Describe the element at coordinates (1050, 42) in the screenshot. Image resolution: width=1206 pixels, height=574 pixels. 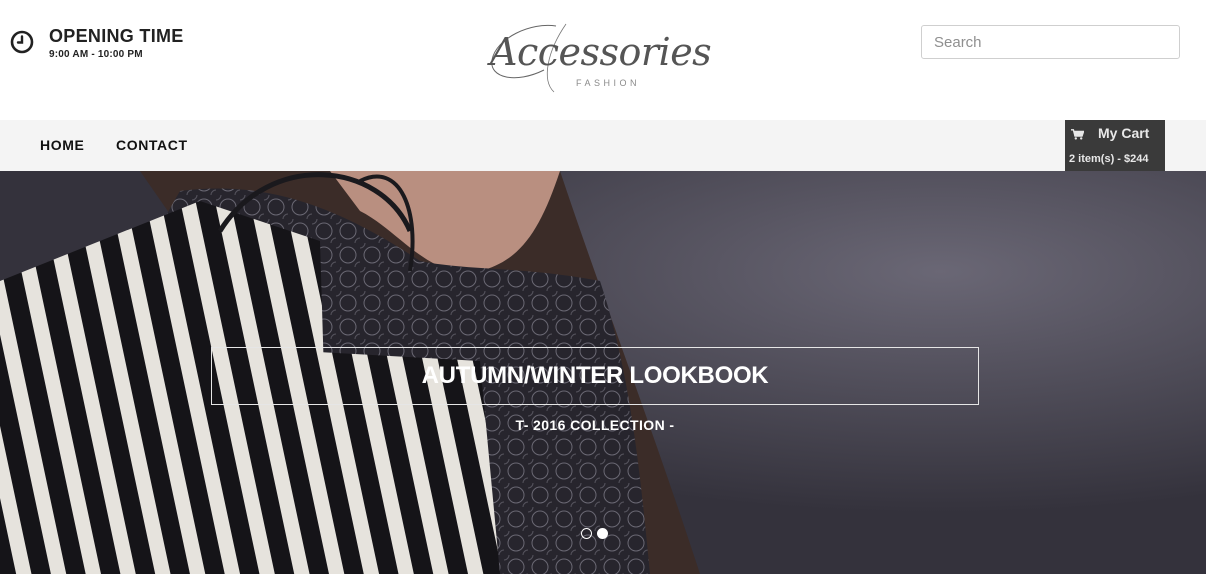
I see `search-input` at that location.